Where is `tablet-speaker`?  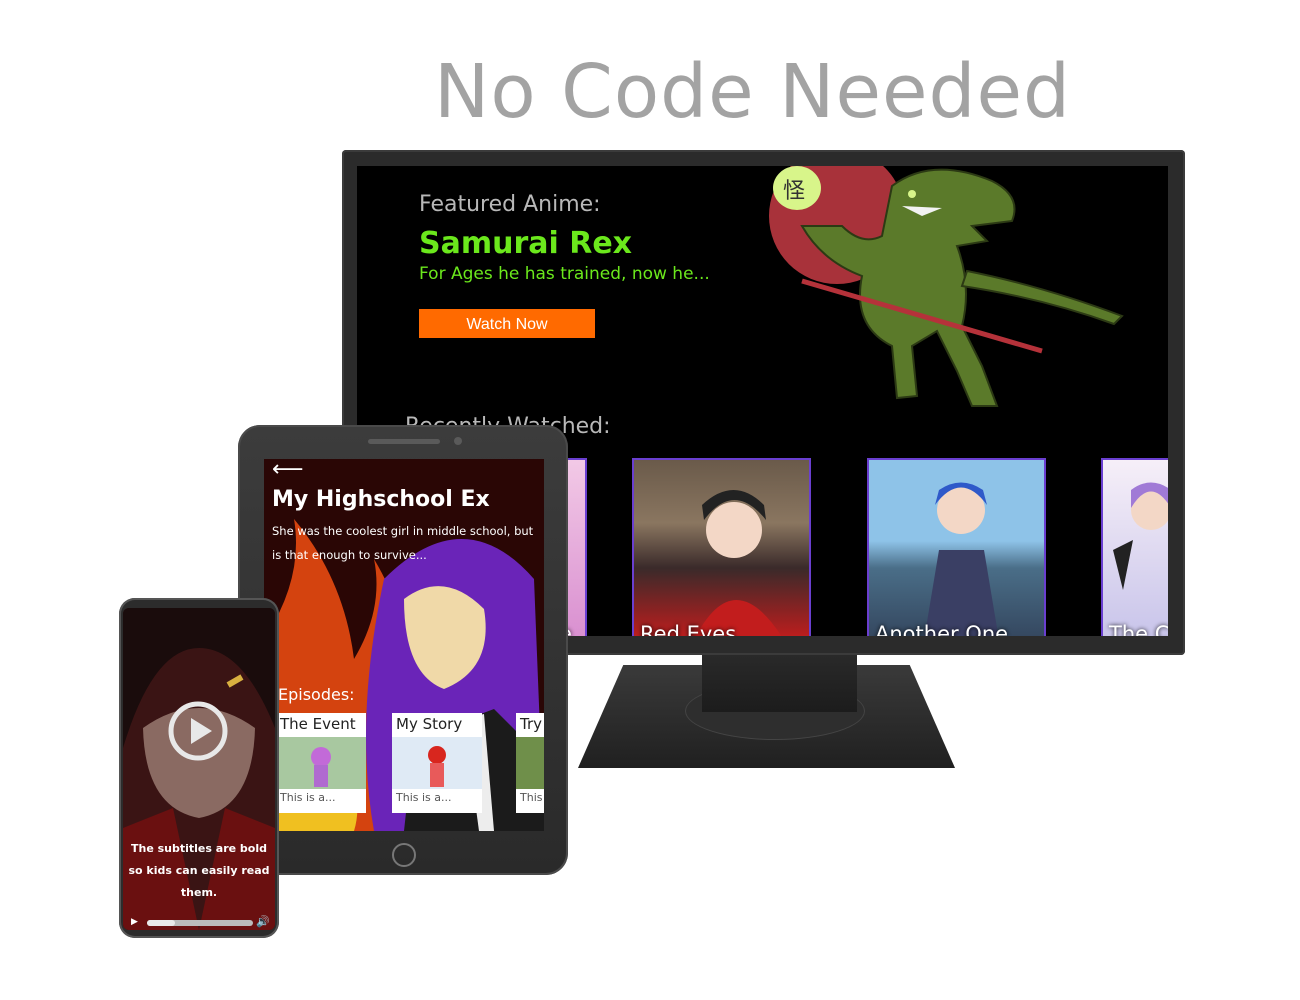
tablet-speaker is located at coordinates (404, 441).